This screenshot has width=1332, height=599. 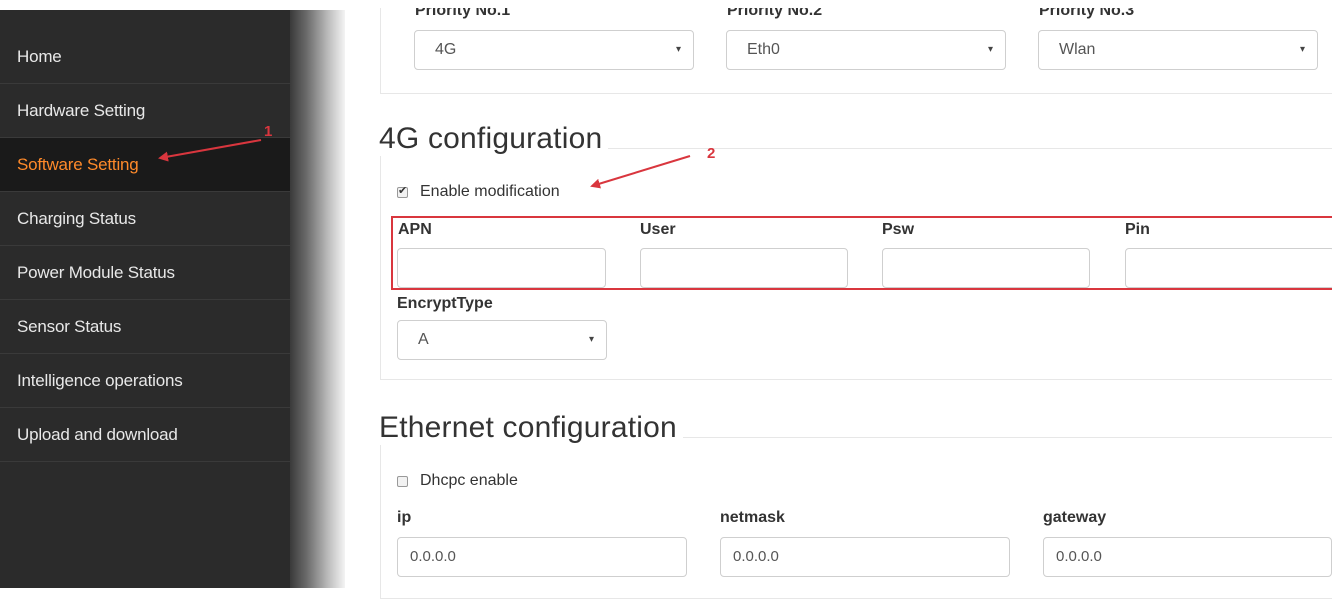 I want to click on sidebar-item-upload-download: Upload and download, so click(x=154, y=435).